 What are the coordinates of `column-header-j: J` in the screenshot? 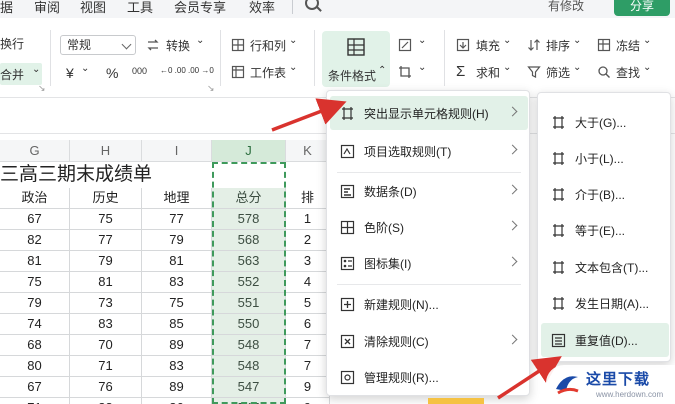 It's located at (249, 151).